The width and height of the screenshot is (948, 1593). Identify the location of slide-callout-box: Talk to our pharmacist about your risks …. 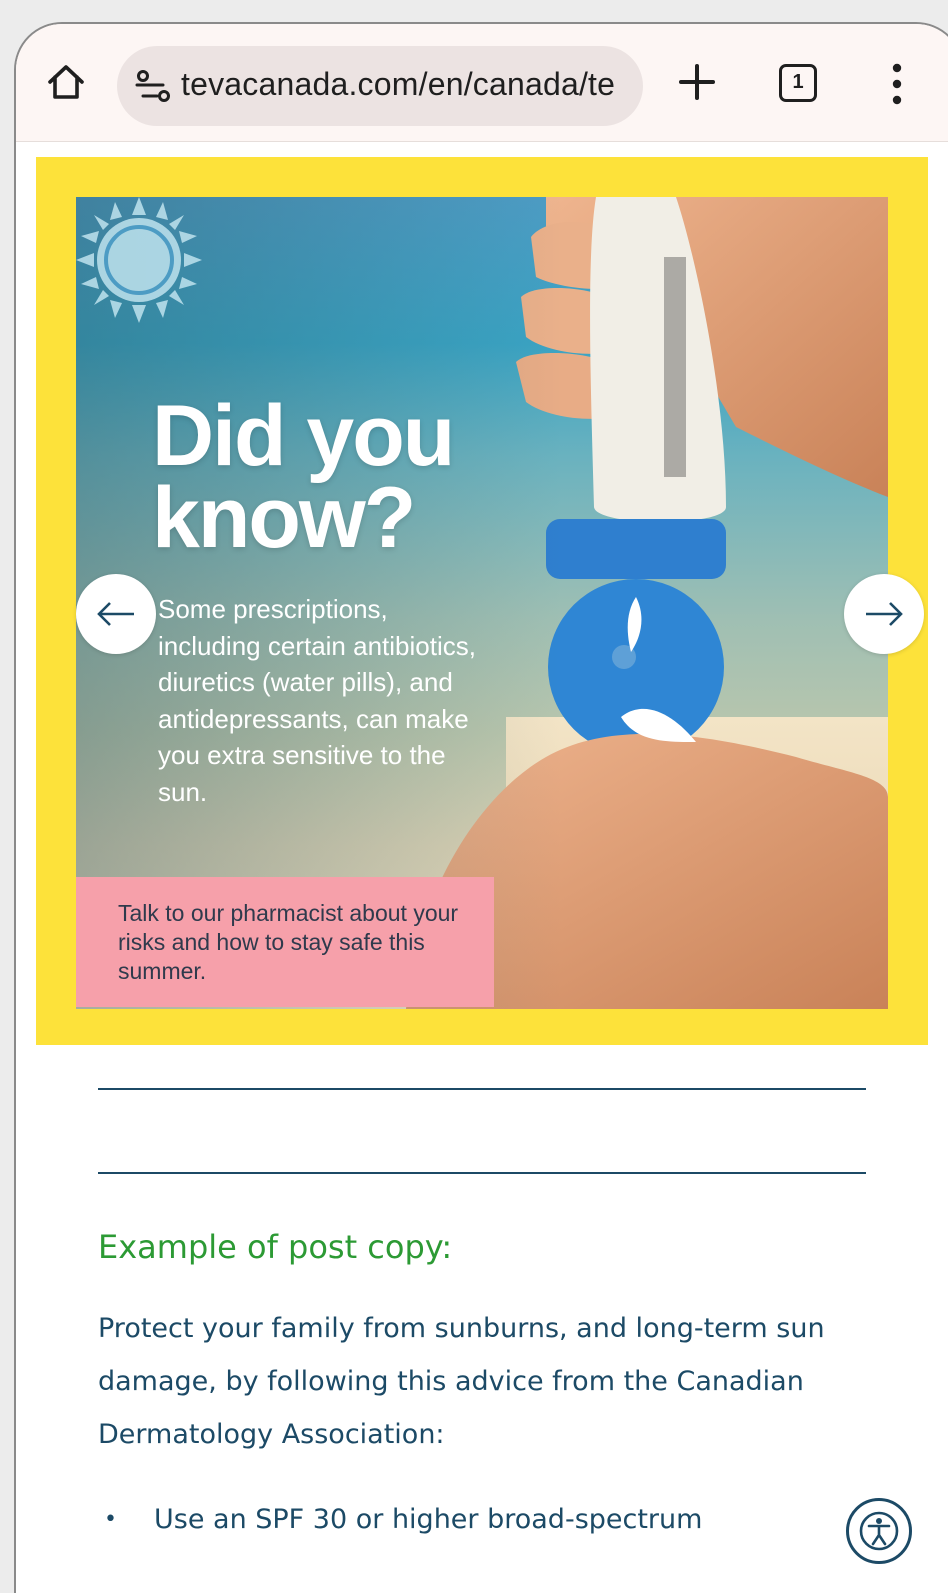
(285, 942).